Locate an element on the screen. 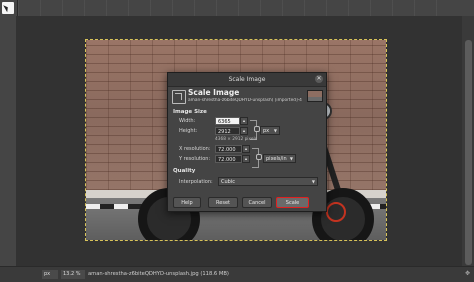 The height and width of the screenshot is (282, 474). unit-select: px is located at coordinates (50, 274).